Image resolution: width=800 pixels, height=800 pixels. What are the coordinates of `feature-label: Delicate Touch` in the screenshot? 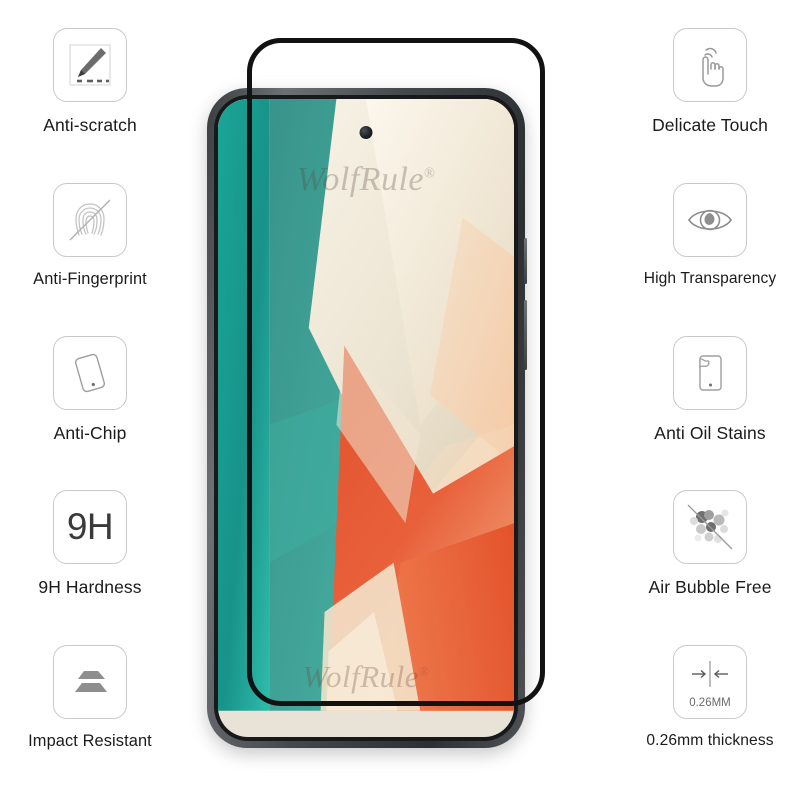 It's located at (710, 125).